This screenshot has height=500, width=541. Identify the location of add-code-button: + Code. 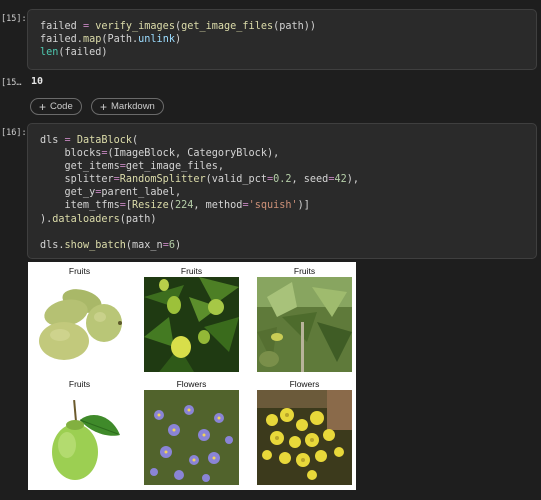
(56, 106).